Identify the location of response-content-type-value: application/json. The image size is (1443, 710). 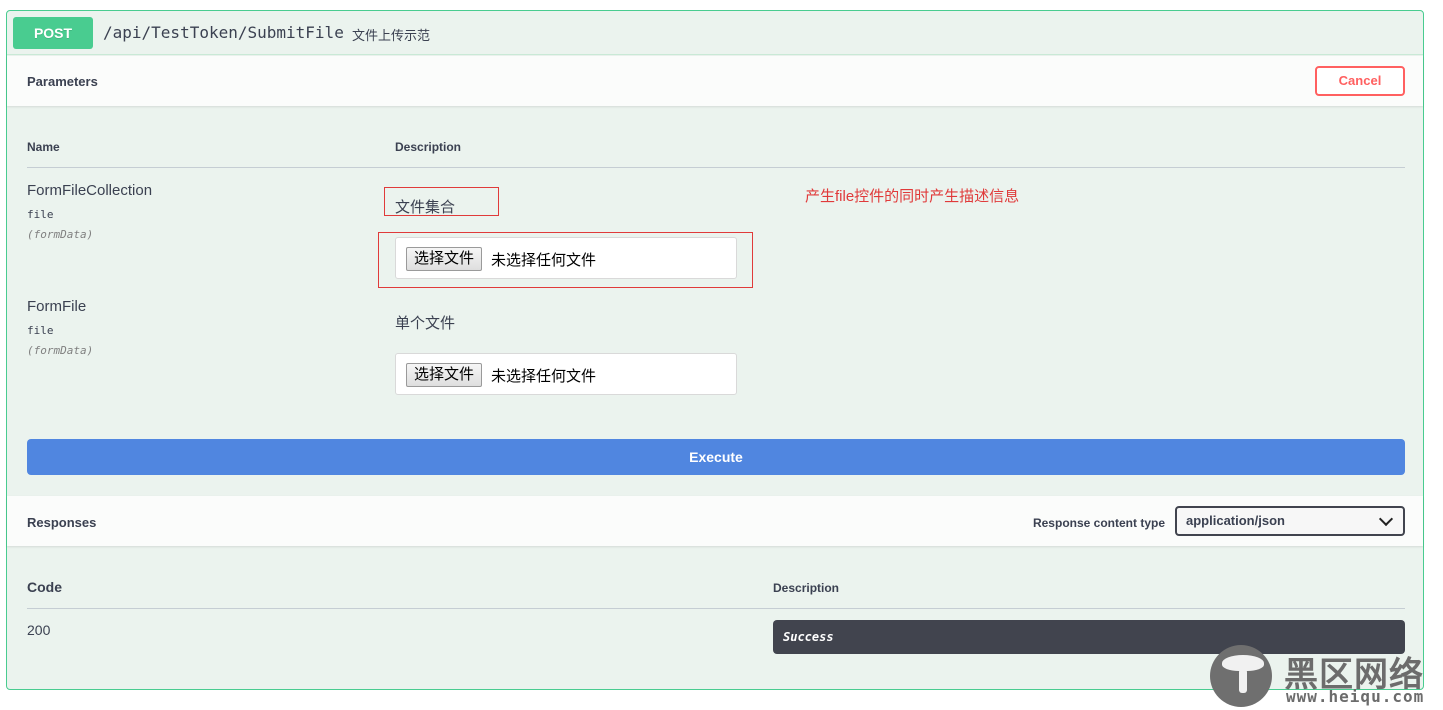
(1235, 520).